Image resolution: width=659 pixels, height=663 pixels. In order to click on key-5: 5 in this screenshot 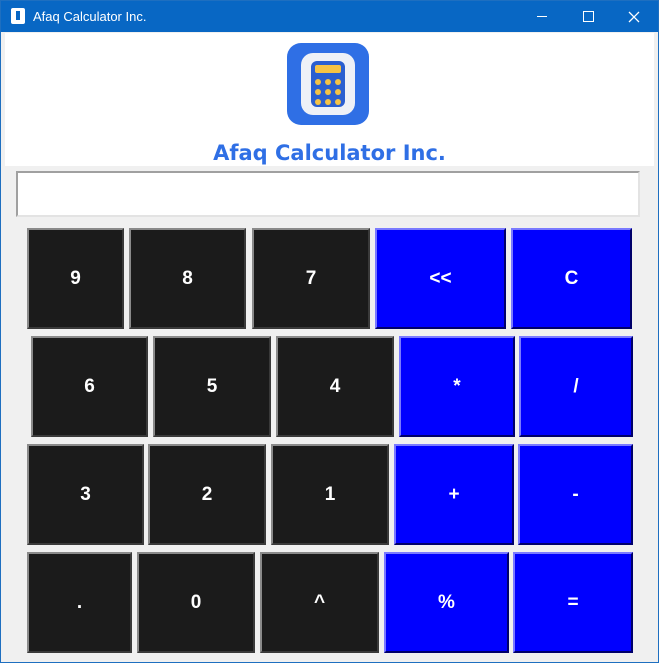, I will do `click(212, 386)`.